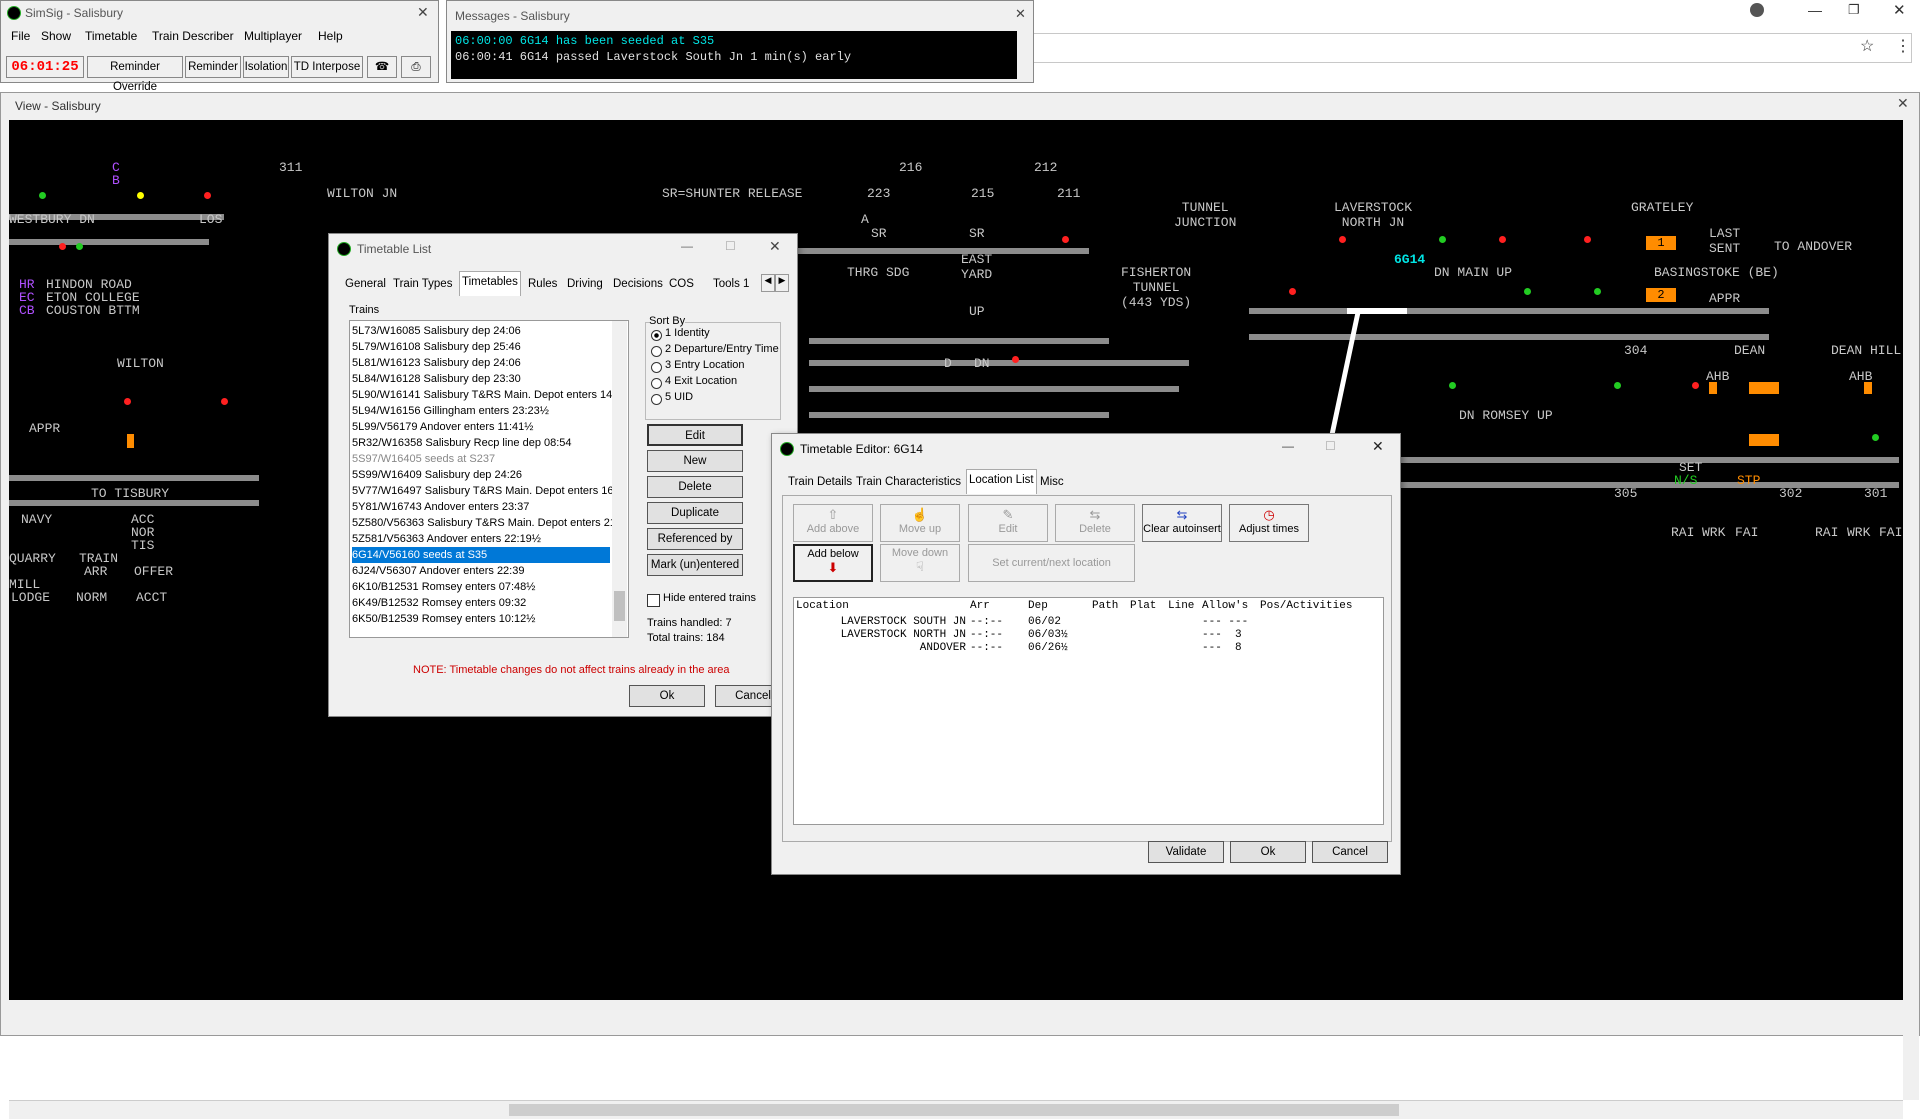  Describe the element at coordinates (1182, 523) in the screenshot. I see `clear-autoinsert-button: ⇆ Clear autoinsert` at that location.